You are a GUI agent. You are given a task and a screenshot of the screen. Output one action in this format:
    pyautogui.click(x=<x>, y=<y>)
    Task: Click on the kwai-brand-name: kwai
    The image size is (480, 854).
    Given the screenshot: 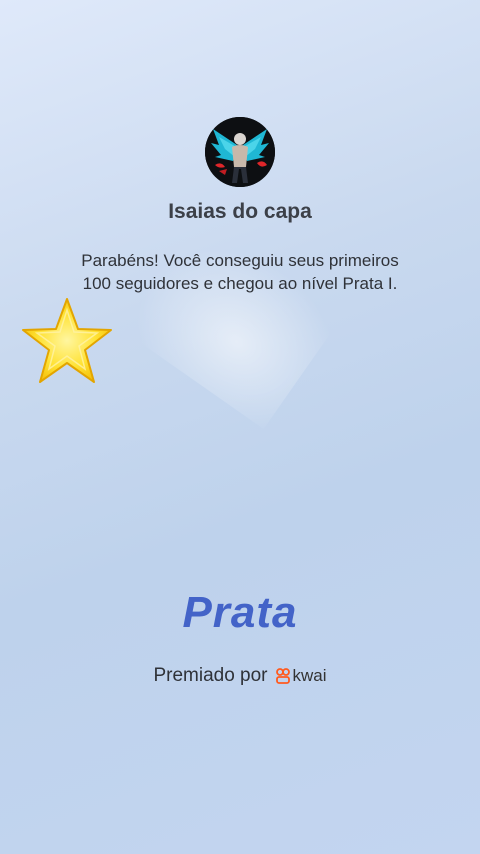 What is the action you would take?
    pyautogui.click(x=309, y=675)
    